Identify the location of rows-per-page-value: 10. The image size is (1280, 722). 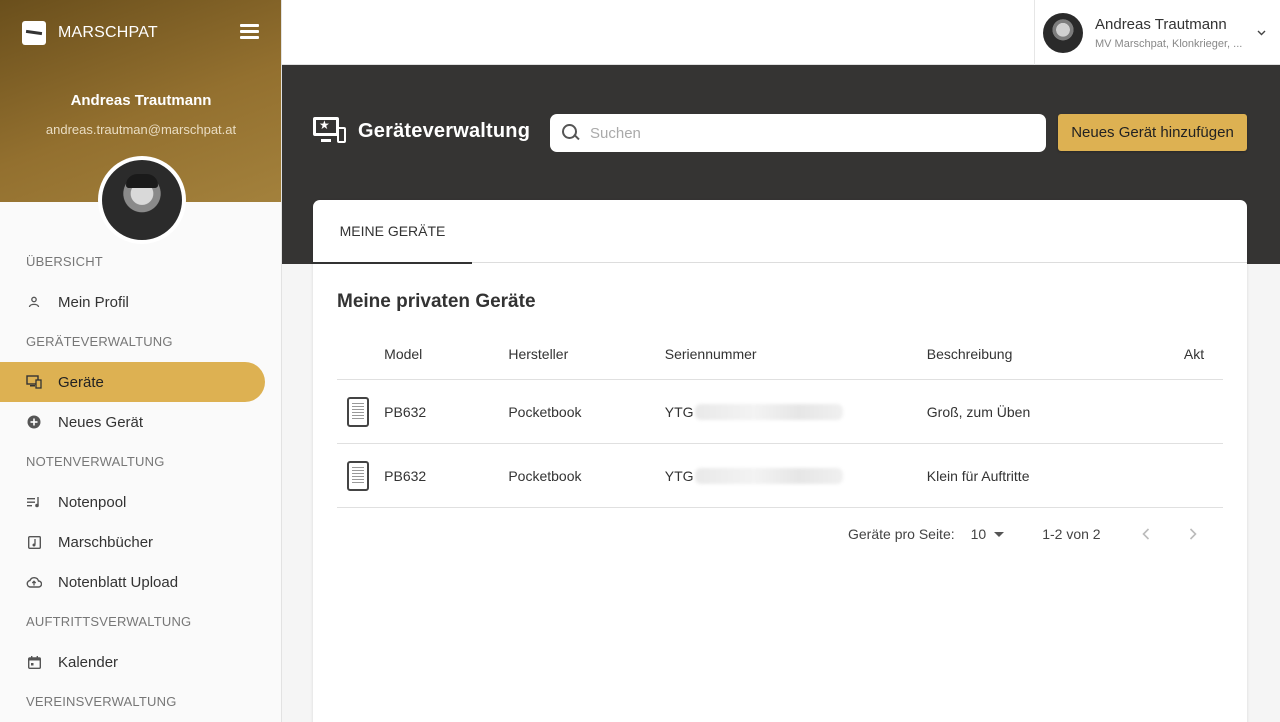
(978, 534).